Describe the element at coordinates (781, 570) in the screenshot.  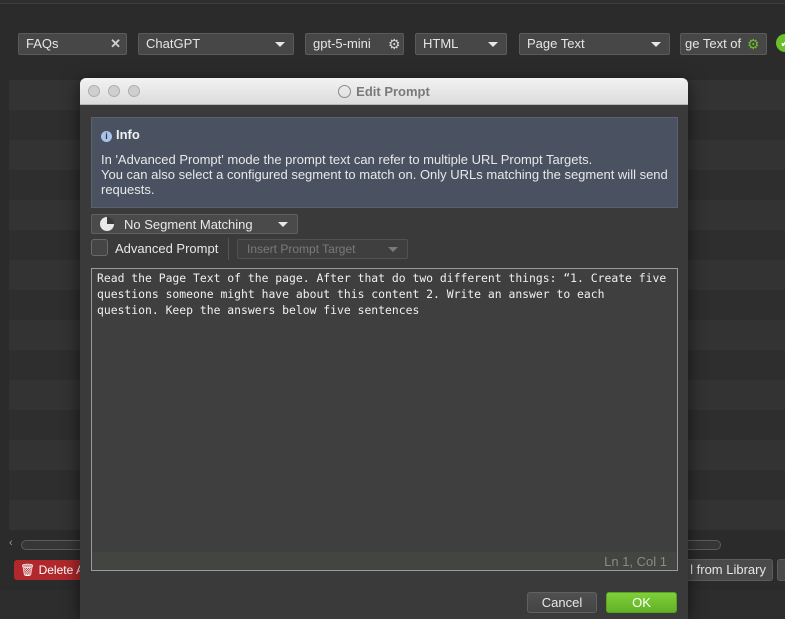
I see `edge-button` at that location.